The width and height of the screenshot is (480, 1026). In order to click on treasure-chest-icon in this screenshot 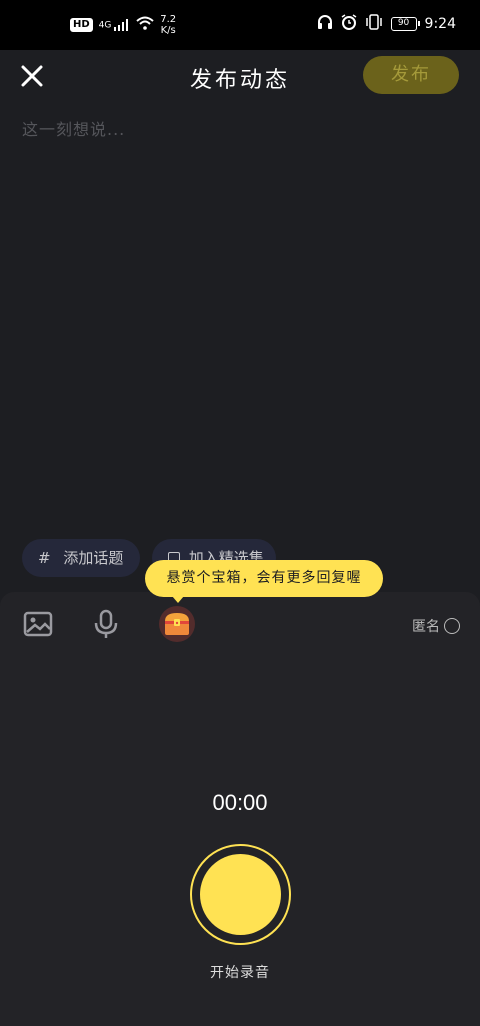, I will do `click(177, 624)`.